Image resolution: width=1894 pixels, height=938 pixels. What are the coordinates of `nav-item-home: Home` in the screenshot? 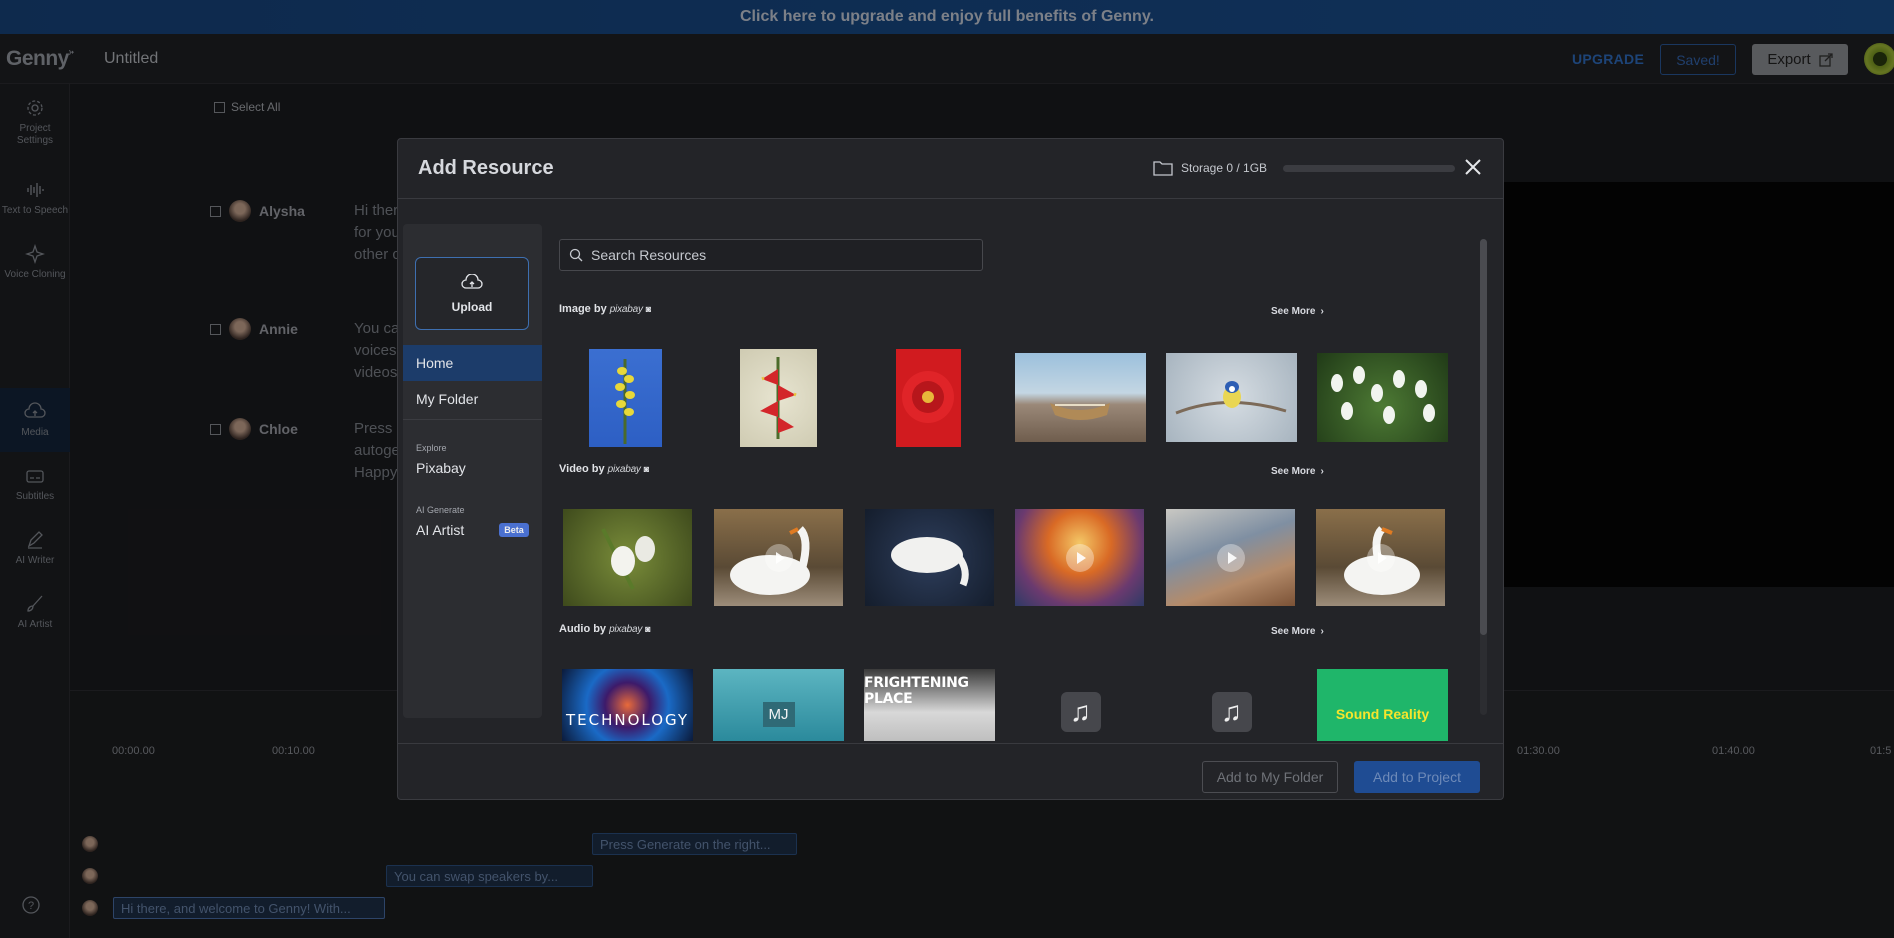 It's located at (472, 363).